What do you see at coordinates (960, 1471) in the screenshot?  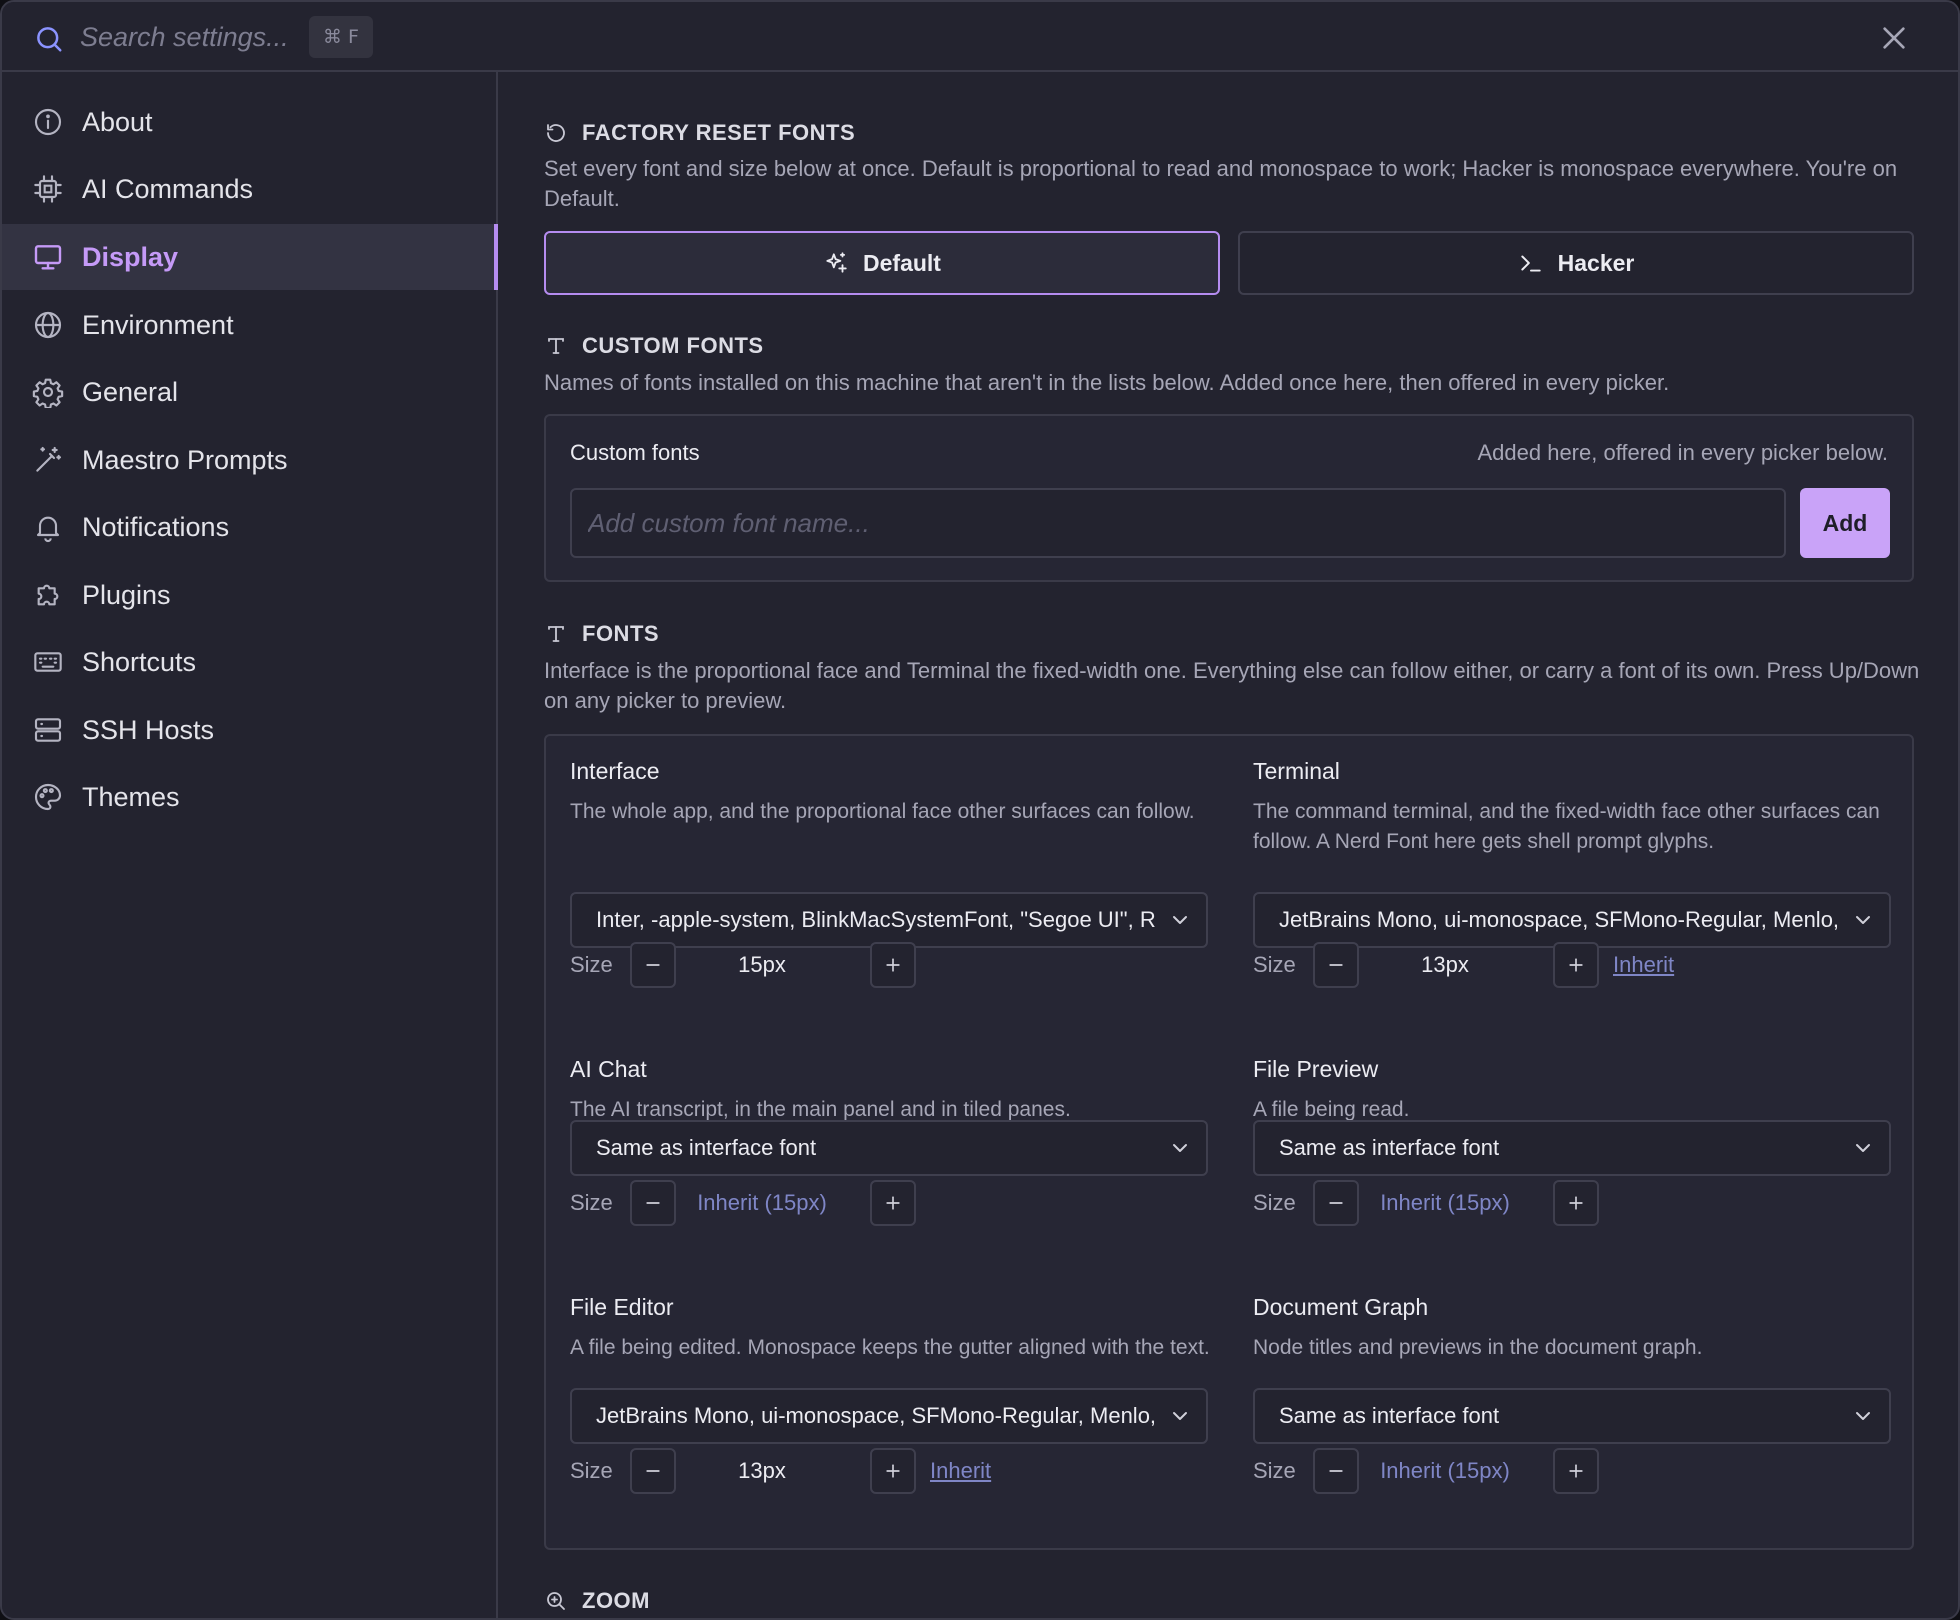 I see `file-editor-inherit-link: Inherit` at bounding box center [960, 1471].